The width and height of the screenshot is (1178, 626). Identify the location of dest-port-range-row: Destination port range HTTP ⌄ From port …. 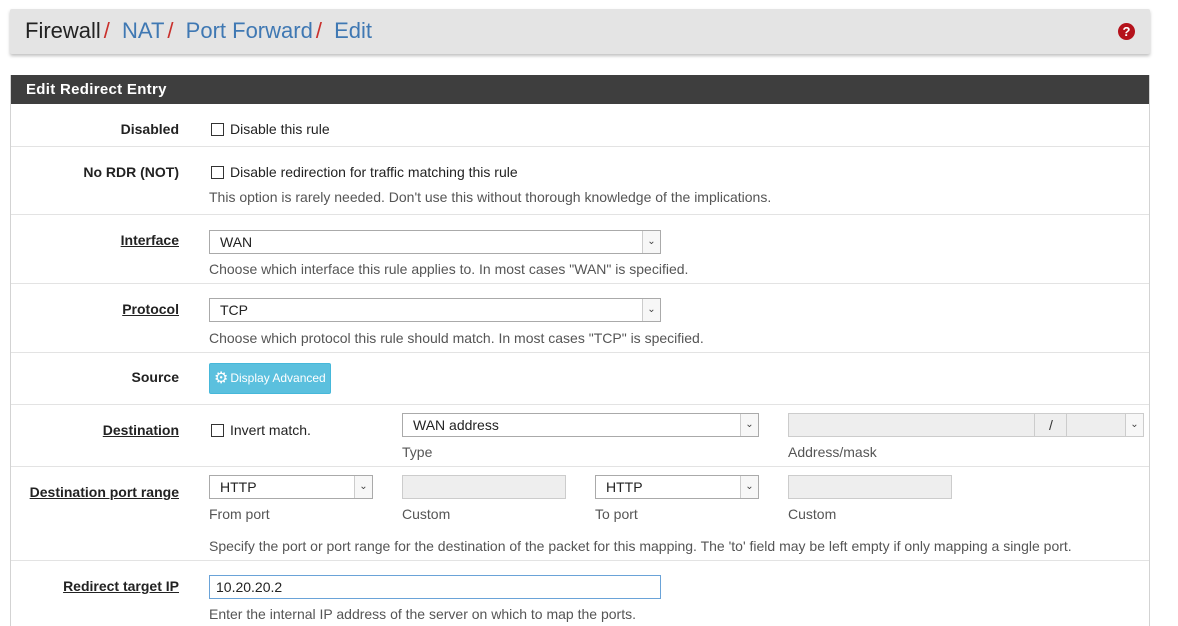
(580, 514).